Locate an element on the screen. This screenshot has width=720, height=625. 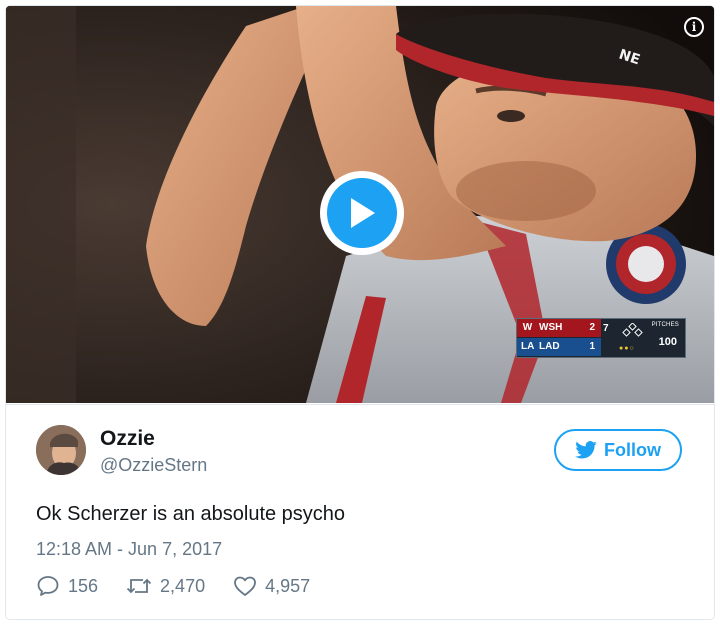
author-name: Ozzie is located at coordinates (127, 439).